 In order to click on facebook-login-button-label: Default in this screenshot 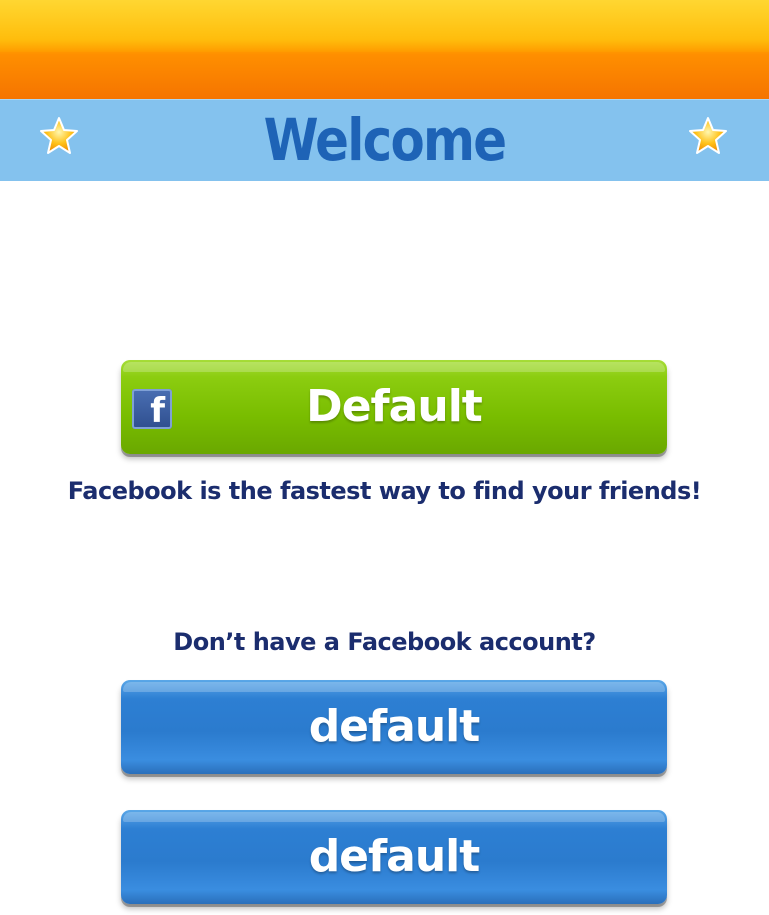, I will do `click(394, 406)`.